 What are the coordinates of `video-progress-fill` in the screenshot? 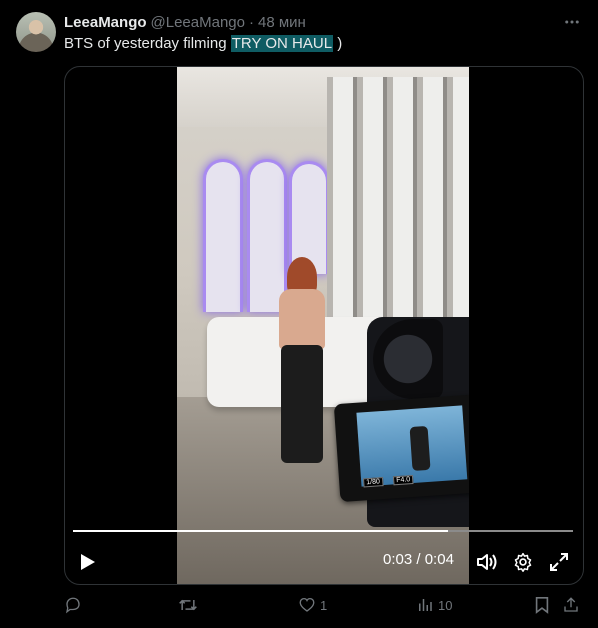 It's located at (260, 531).